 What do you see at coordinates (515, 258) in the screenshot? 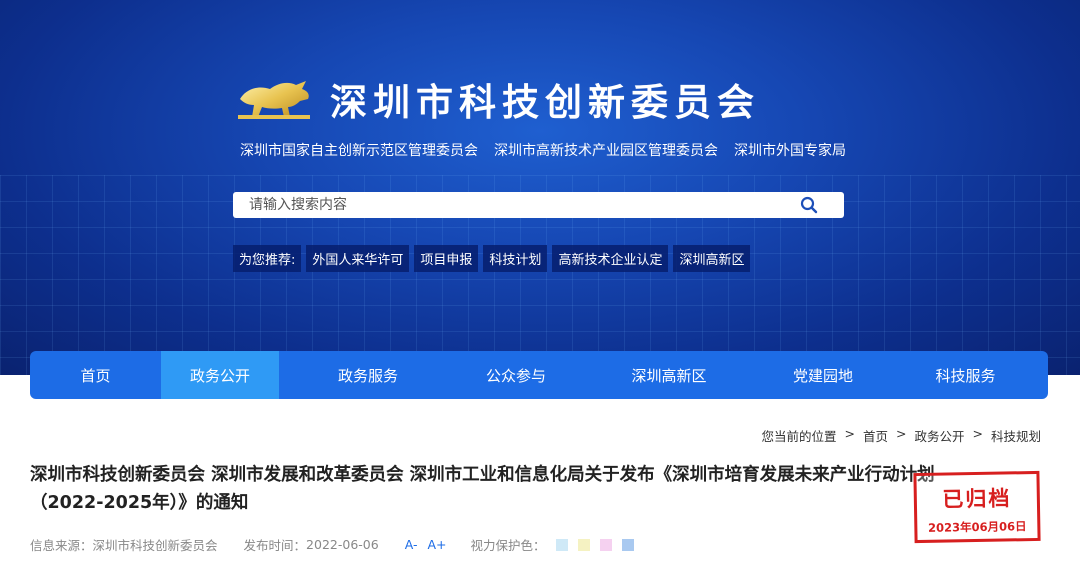
I see `recommend-tag: 科技计划` at bounding box center [515, 258].